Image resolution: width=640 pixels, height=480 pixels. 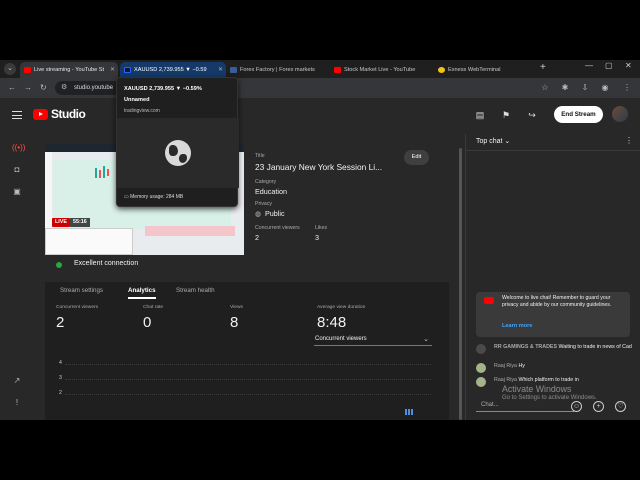 What do you see at coordinates (60, 363) in the screenshot?
I see `y-tick-label: 4` at bounding box center [60, 363].